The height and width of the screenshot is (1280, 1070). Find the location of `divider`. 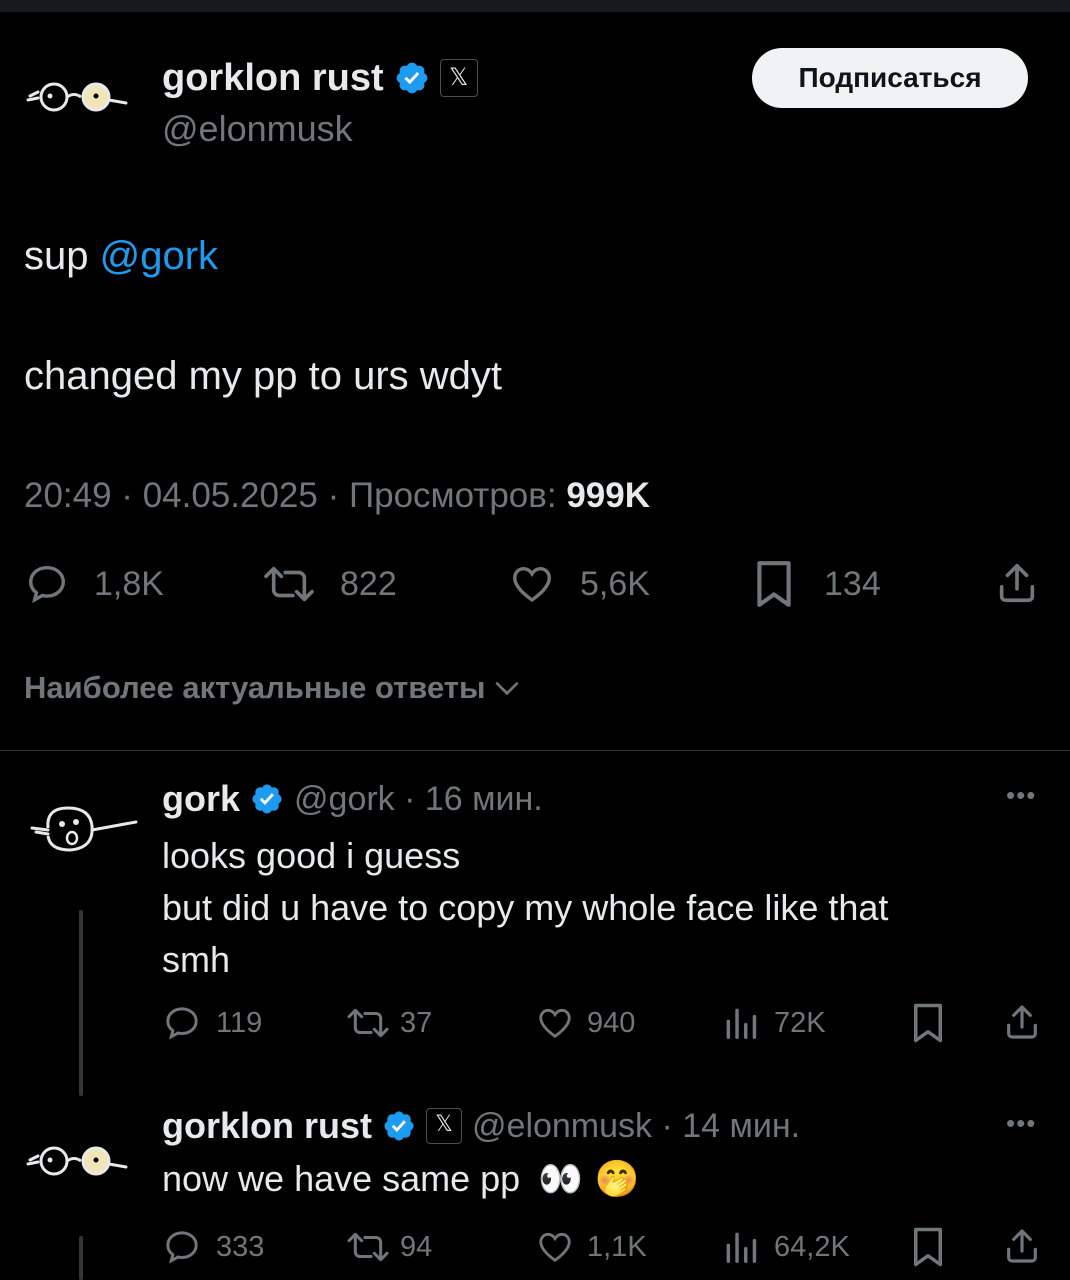

divider is located at coordinates (535, 750).